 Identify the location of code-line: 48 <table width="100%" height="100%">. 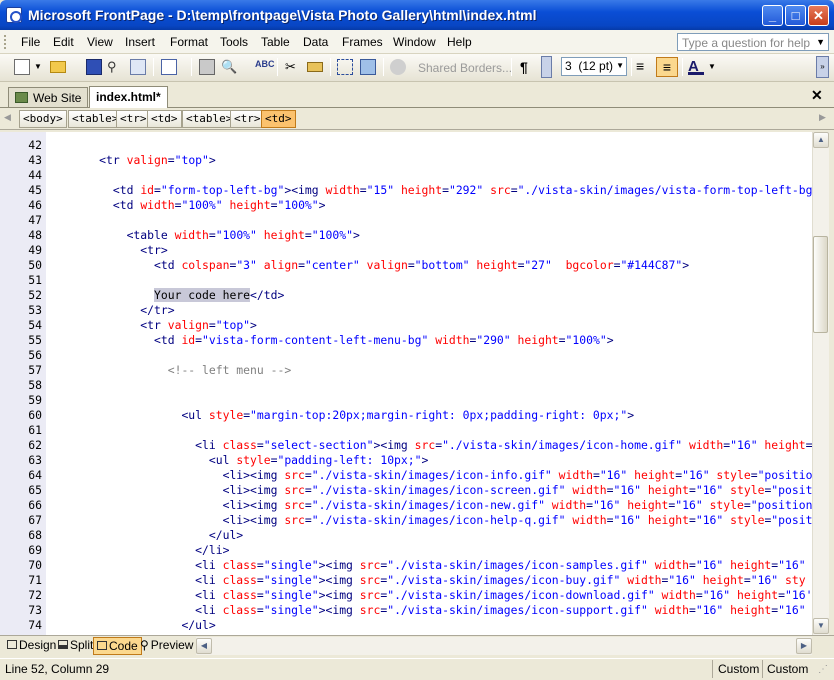
(406, 235).